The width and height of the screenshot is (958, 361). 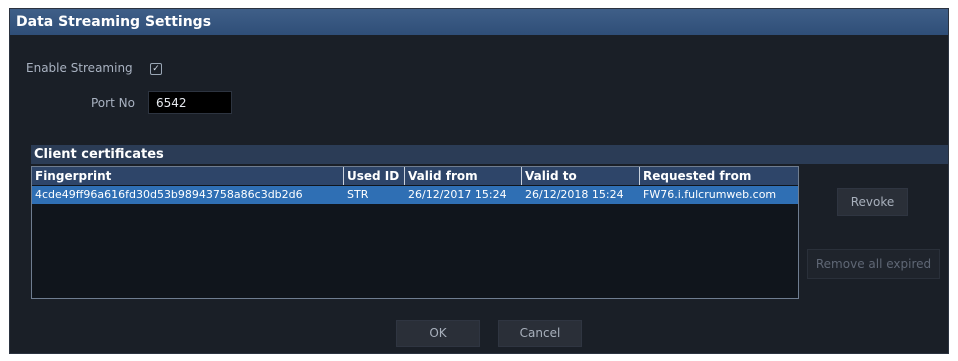 I want to click on revoke-button: Revoke, so click(x=872, y=202).